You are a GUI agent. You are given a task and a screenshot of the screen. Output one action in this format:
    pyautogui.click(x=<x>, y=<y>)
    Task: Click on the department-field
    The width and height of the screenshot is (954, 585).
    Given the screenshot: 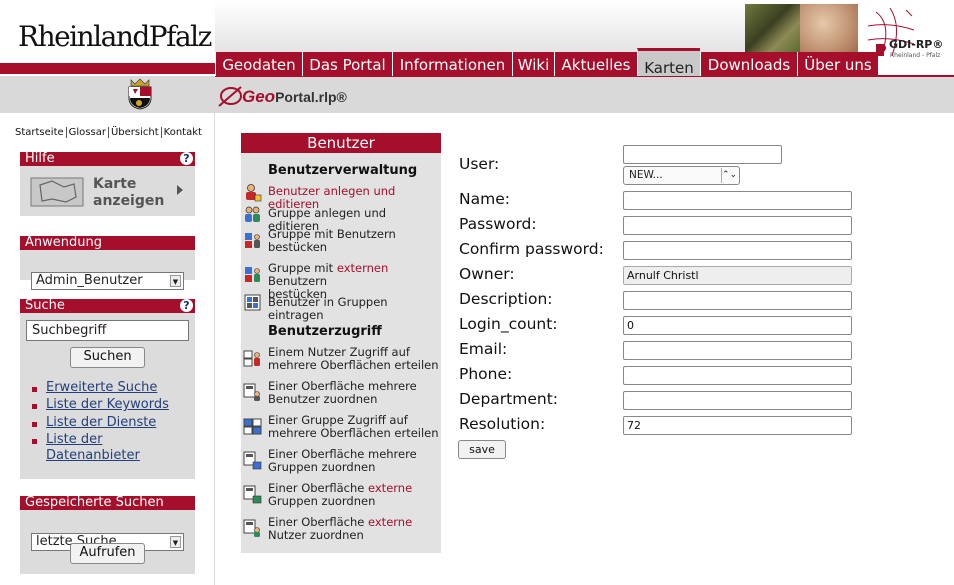 What is the action you would take?
    pyautogui.click(x=737, y=400)
    